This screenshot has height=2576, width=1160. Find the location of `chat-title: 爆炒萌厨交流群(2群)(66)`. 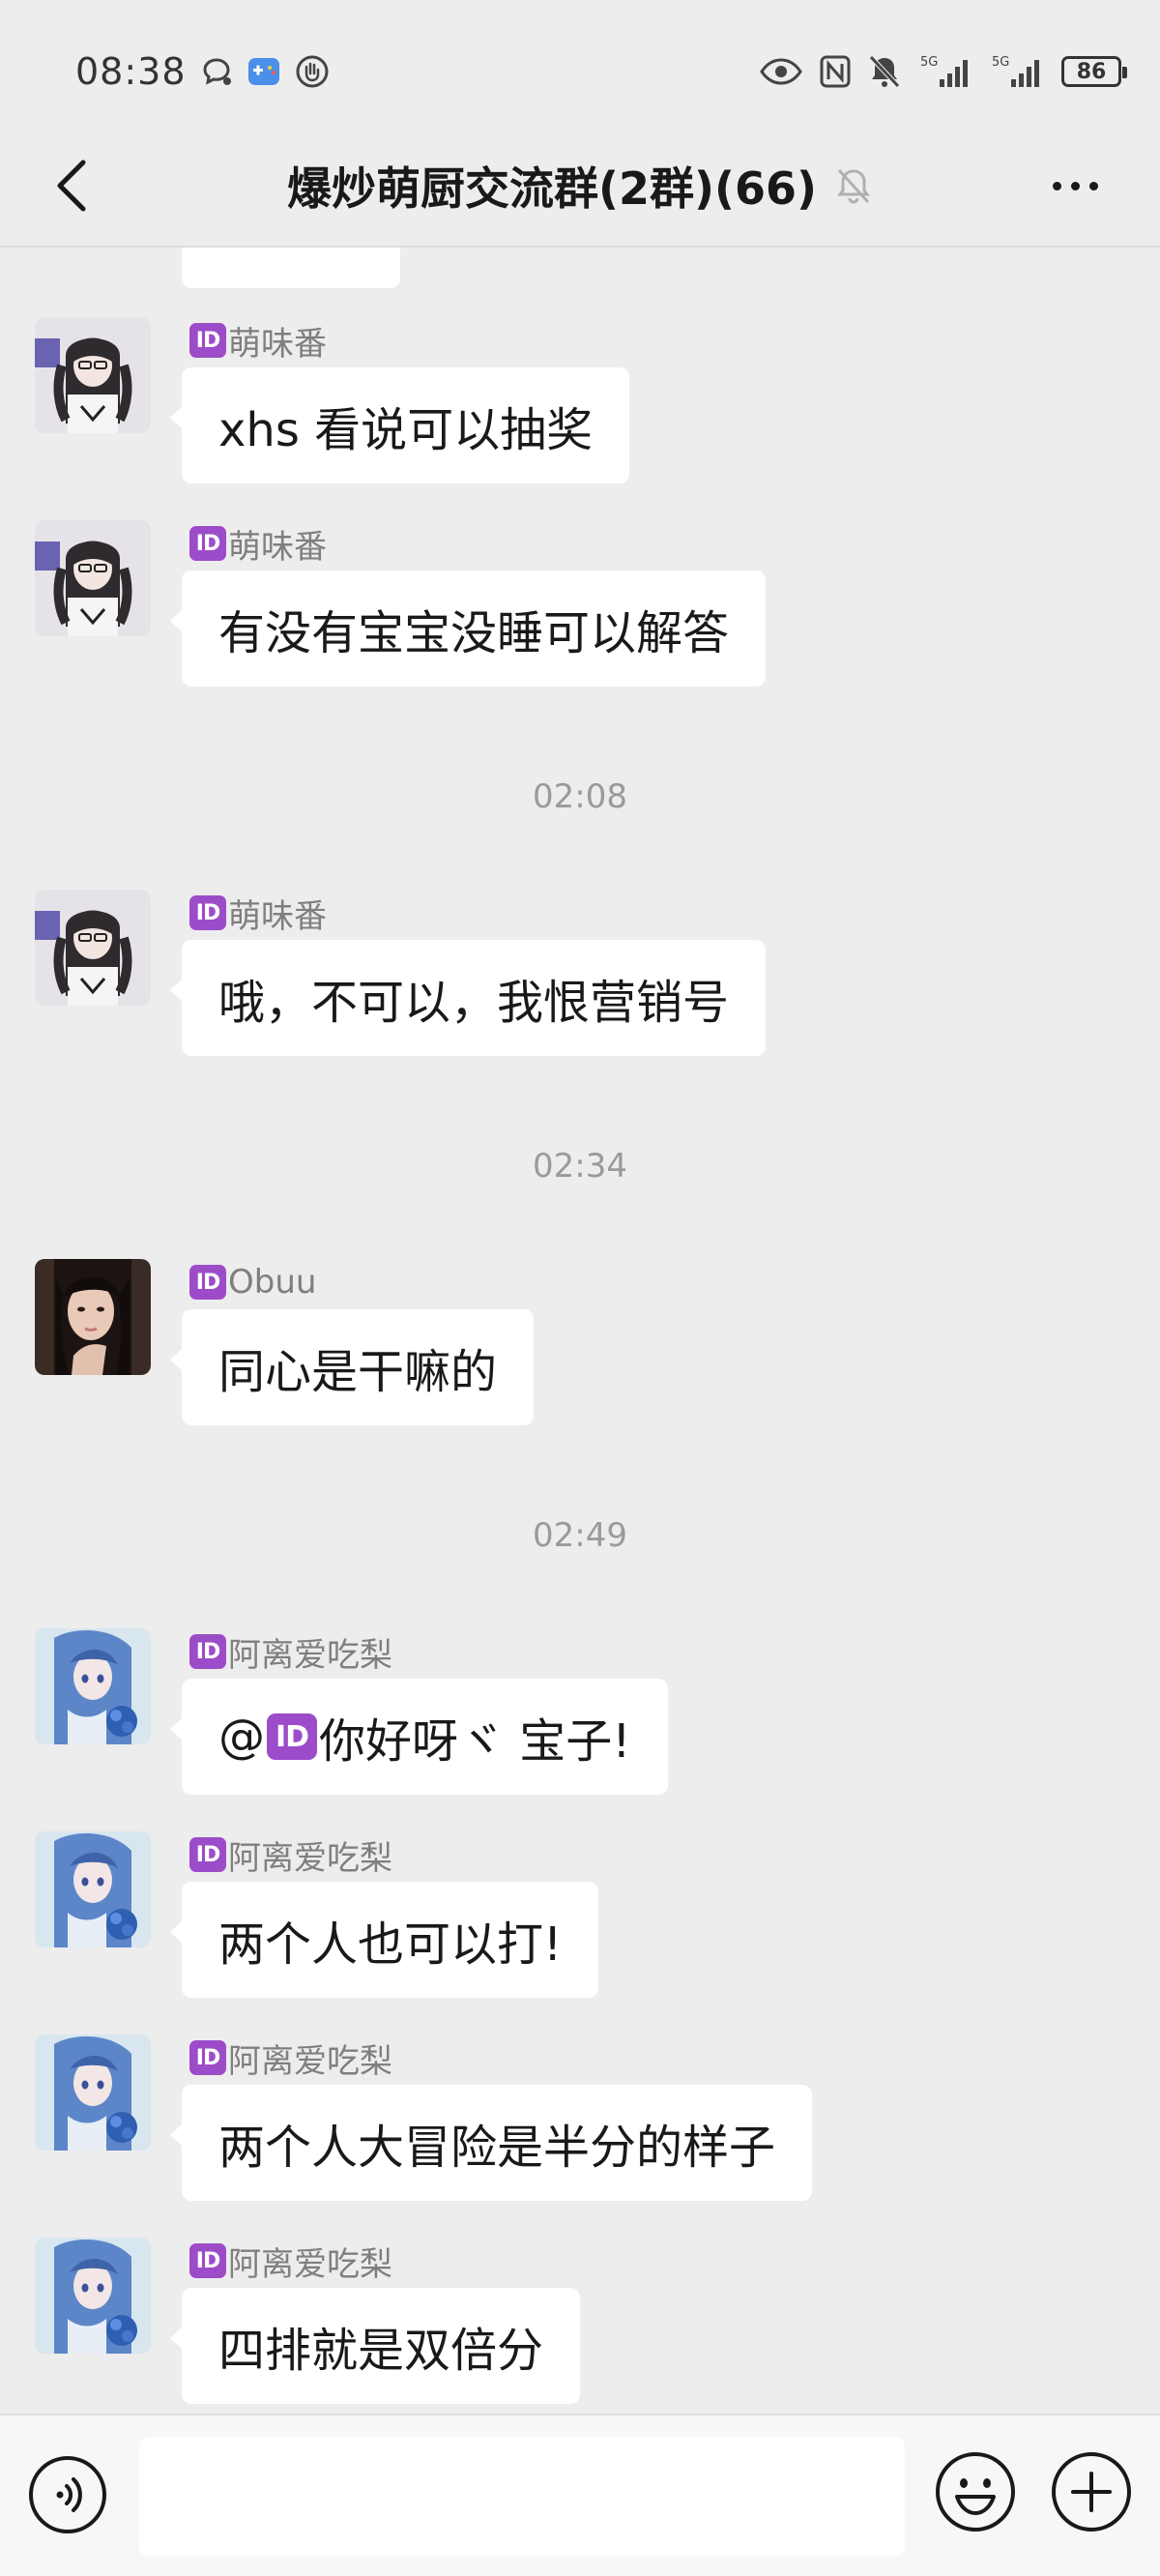

chat-title: 爆炒萌厨交流群(2群)(66) is located at coordinates (552, 188).